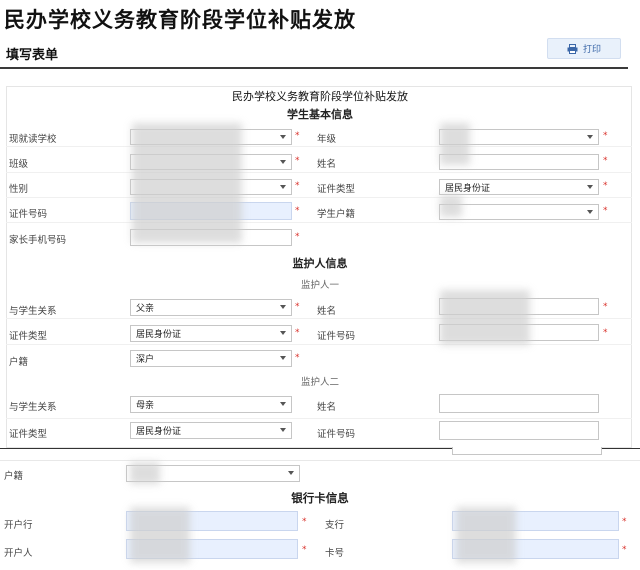  Describe the element at coordinates (211, 333) in the screenshot. I see `guardian1-id-type-select: 居民身份证` at that location.